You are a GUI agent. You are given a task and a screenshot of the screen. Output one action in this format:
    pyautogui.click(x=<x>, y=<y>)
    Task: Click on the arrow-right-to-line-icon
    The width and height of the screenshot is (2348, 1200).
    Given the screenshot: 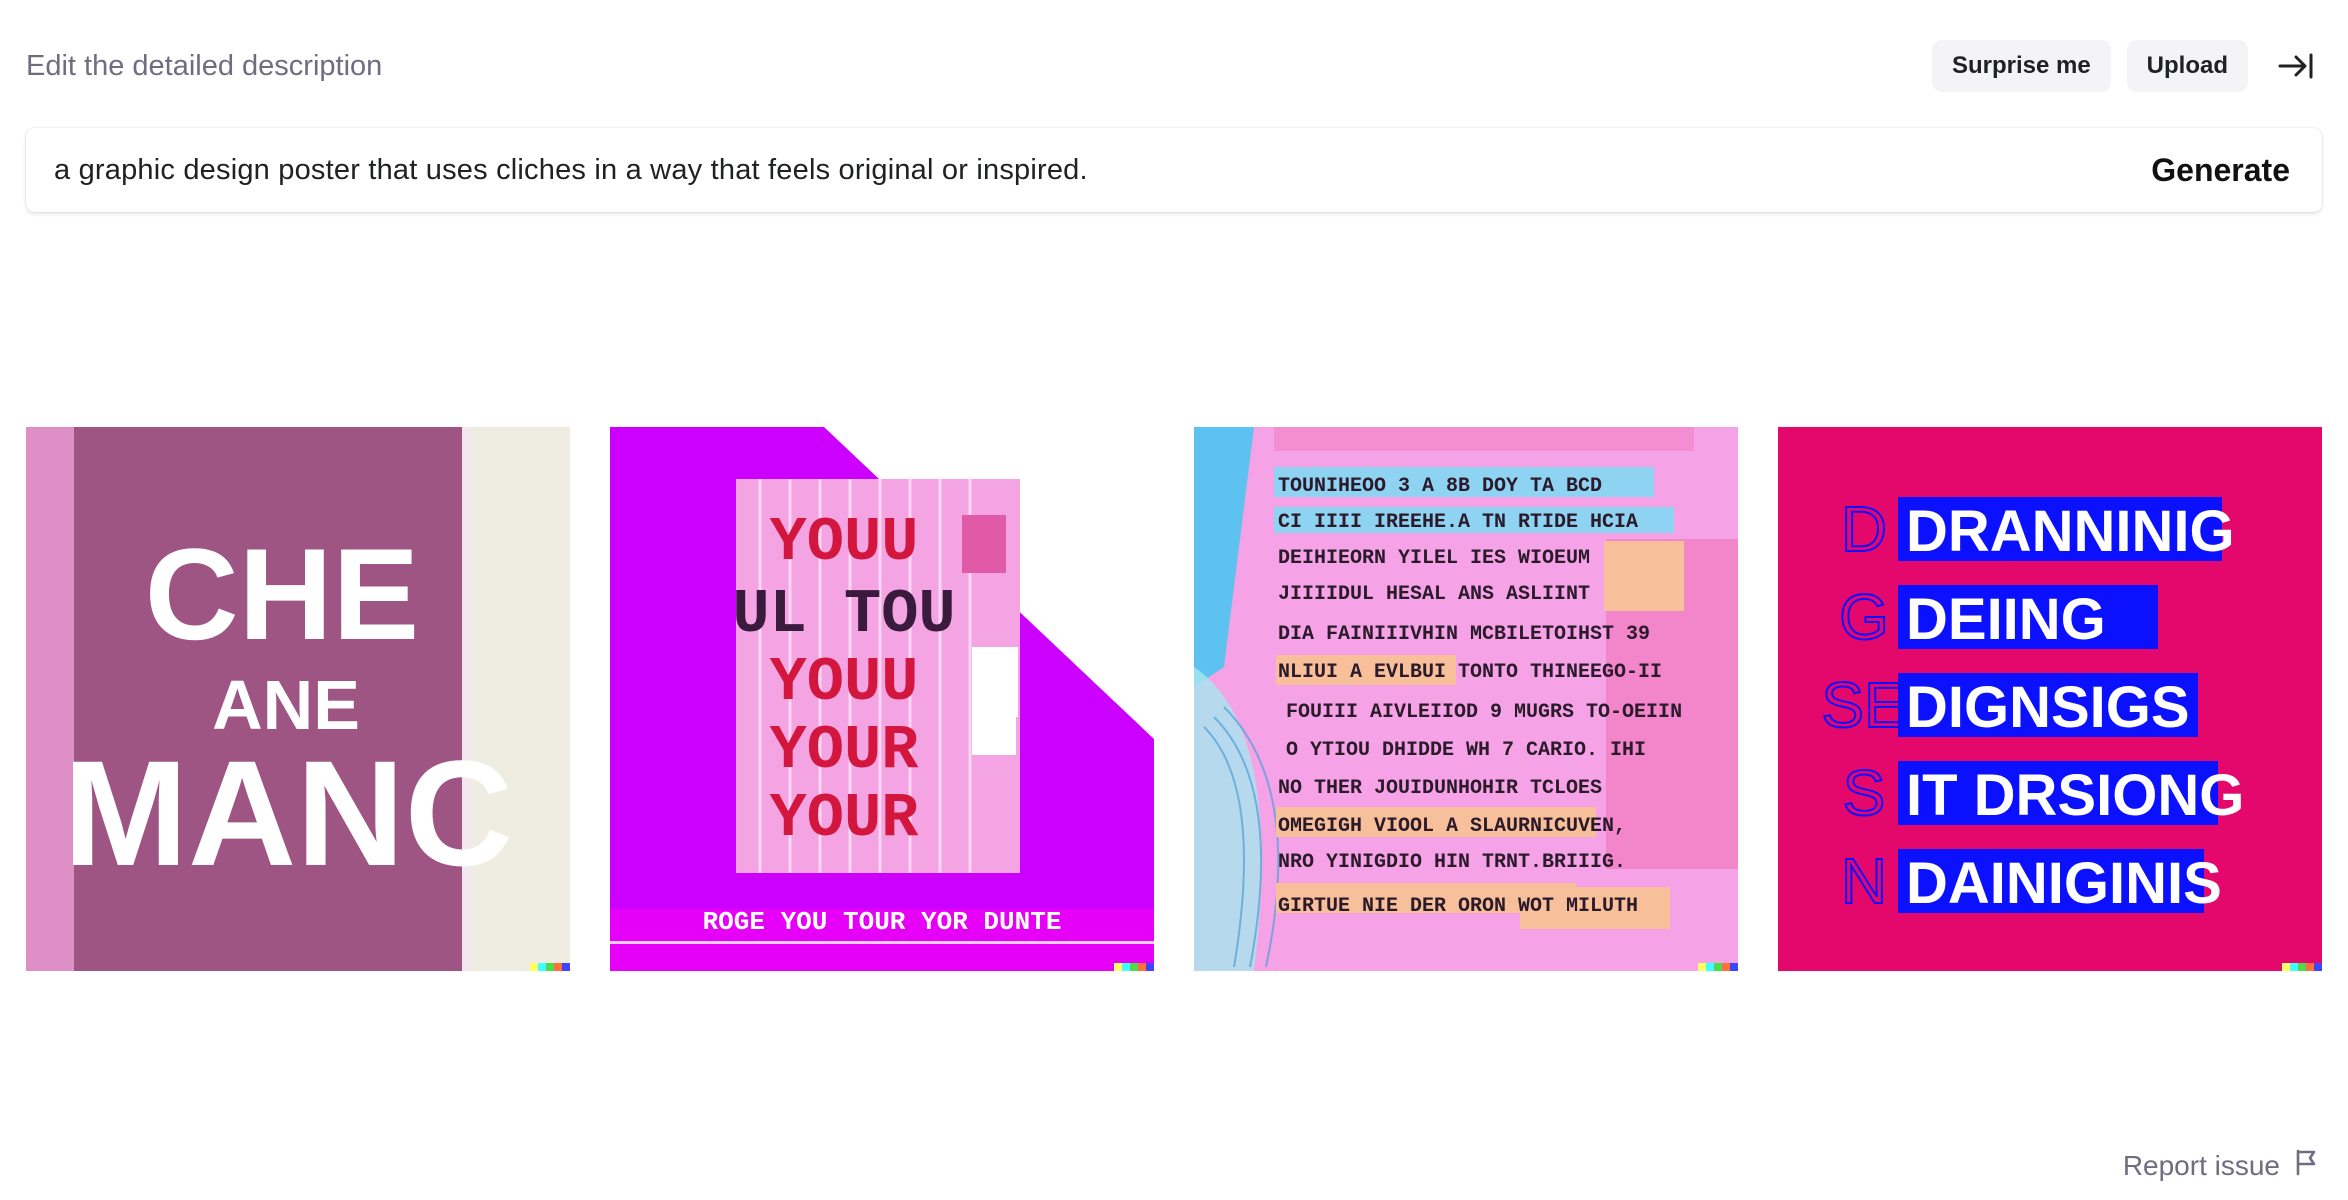 What is the action you would take?
    pyautogui.click(x=2296, y=66)
    